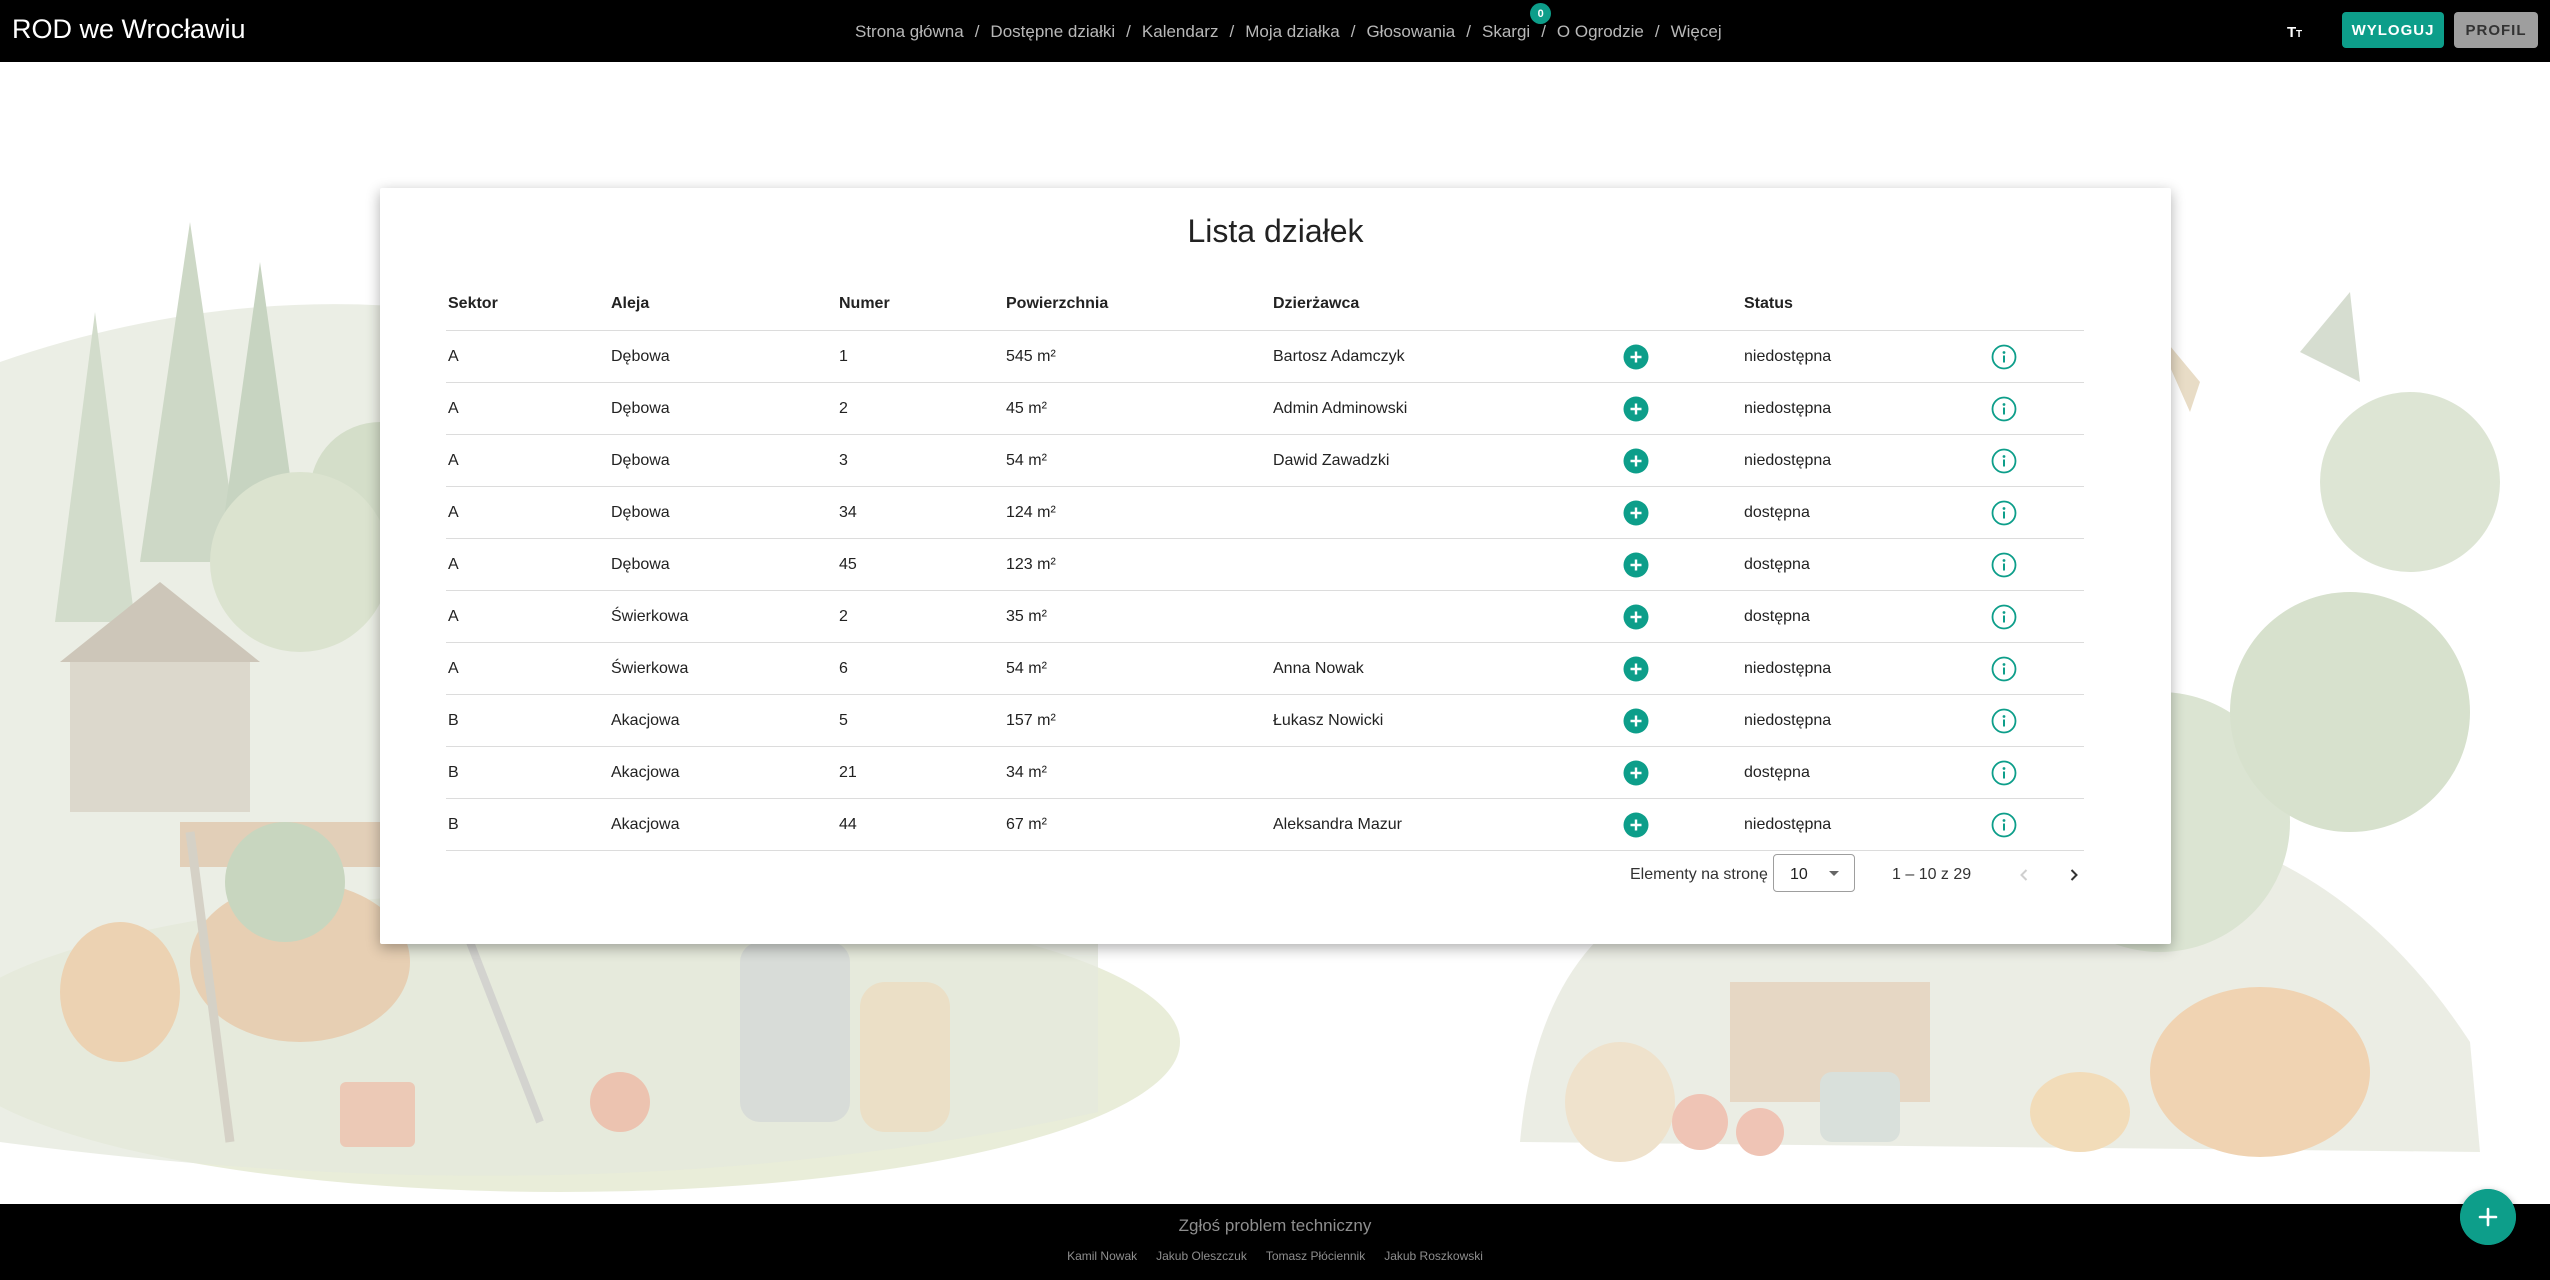 The width and height of the screenshot is (2550, 1280). I want to click on cell-number: 44, so click(920, 824).